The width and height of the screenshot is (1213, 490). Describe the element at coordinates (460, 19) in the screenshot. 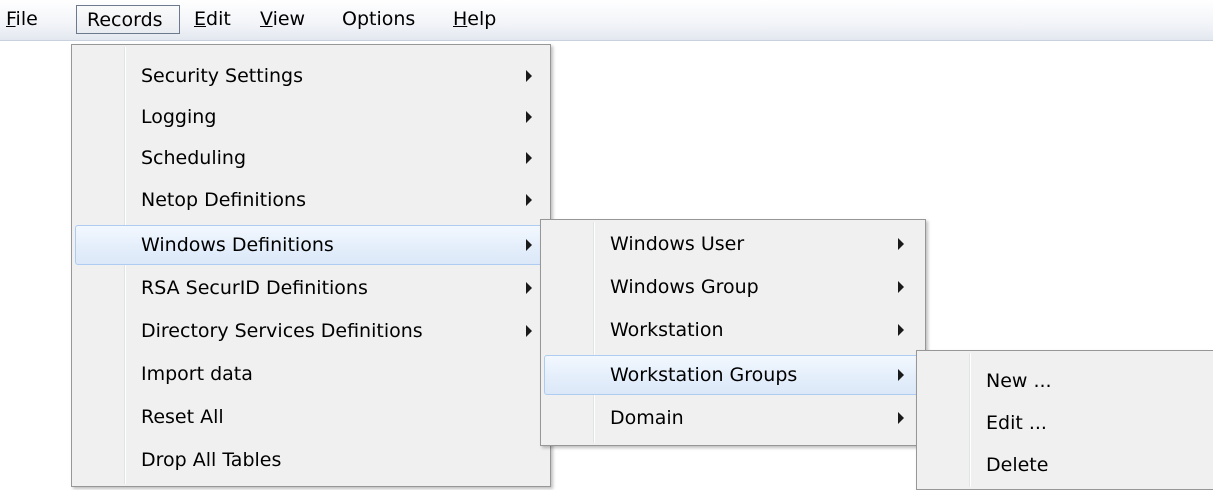

I see `menubar-help-mnemonic: H` at that location.